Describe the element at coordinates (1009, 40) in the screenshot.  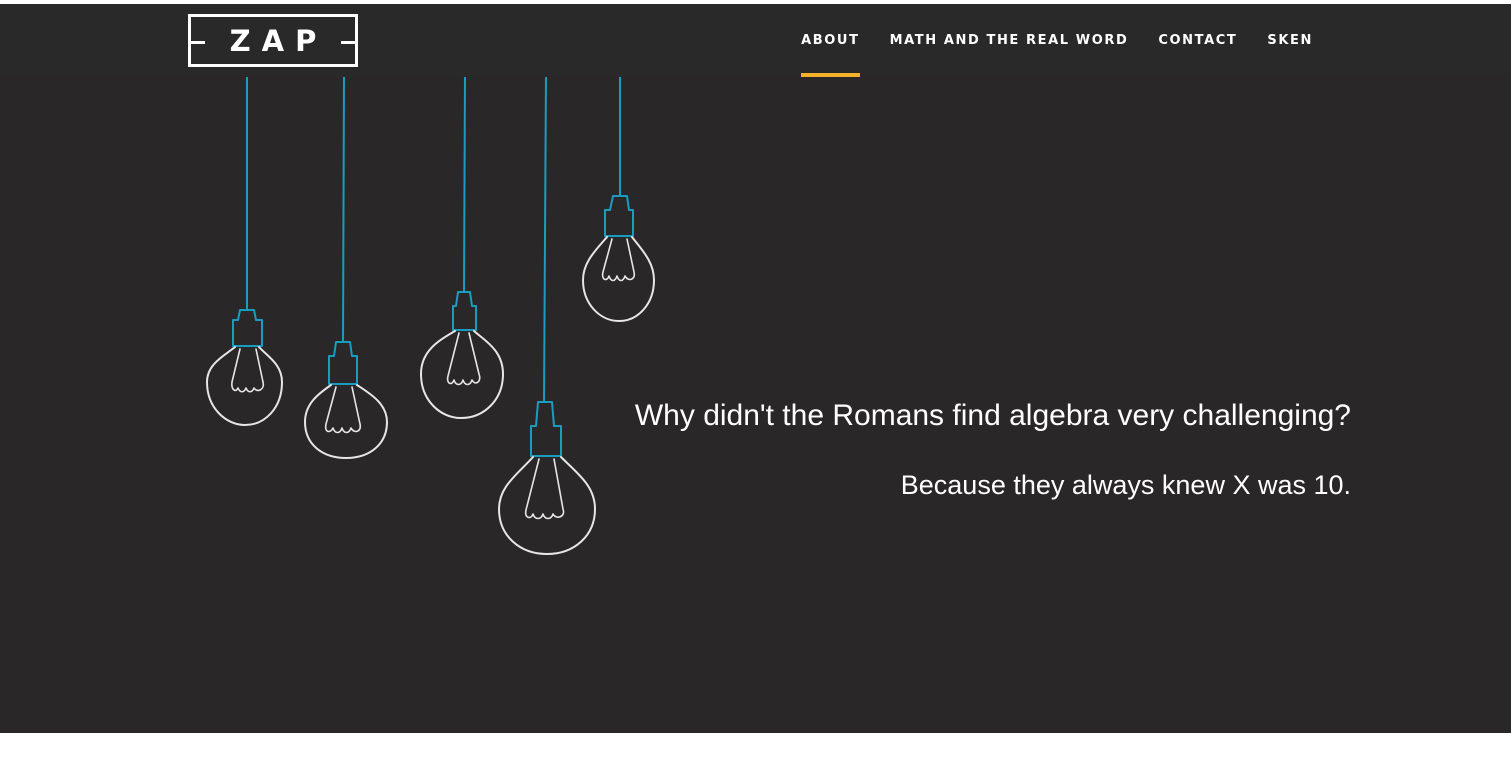
I see `nav-item-math-and-the-real-word: MATH AND THE REAL WORD` at that location.